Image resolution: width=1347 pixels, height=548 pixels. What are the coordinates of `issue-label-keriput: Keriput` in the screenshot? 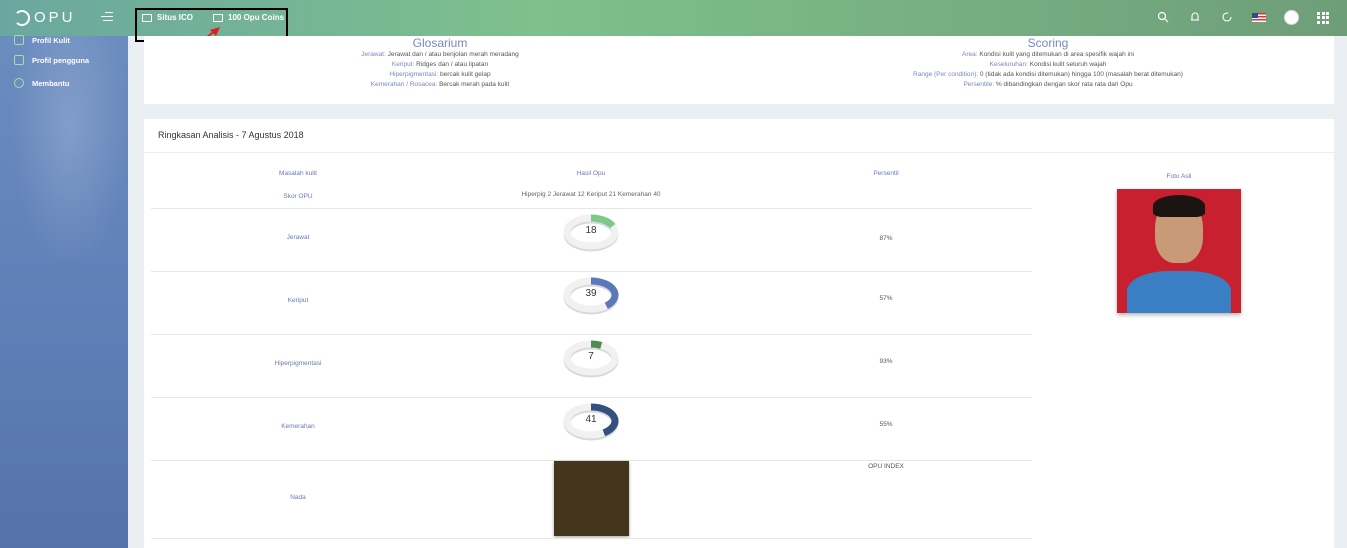 It's located at (298, 300).